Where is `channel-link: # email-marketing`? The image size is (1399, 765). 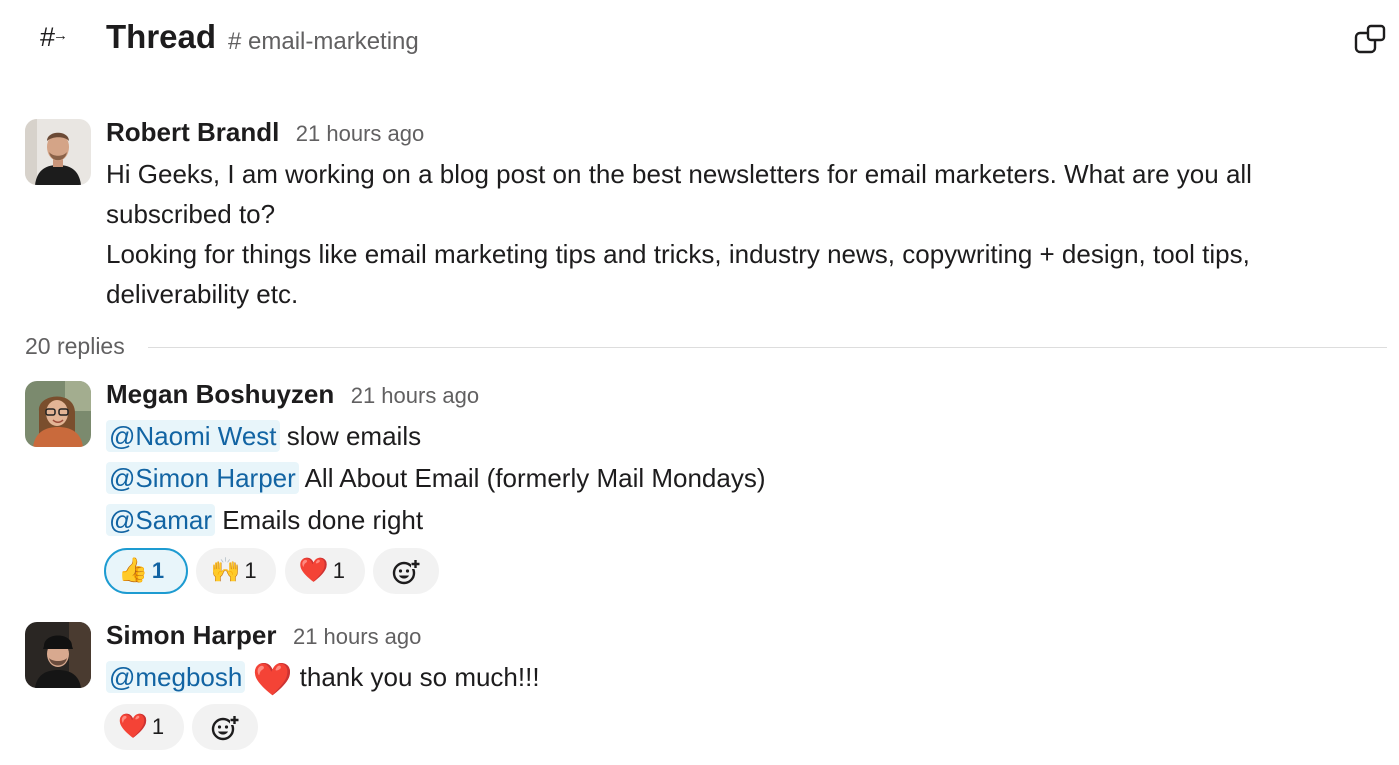
channel-link: # email-marketing is located at coordinates (323, 42).